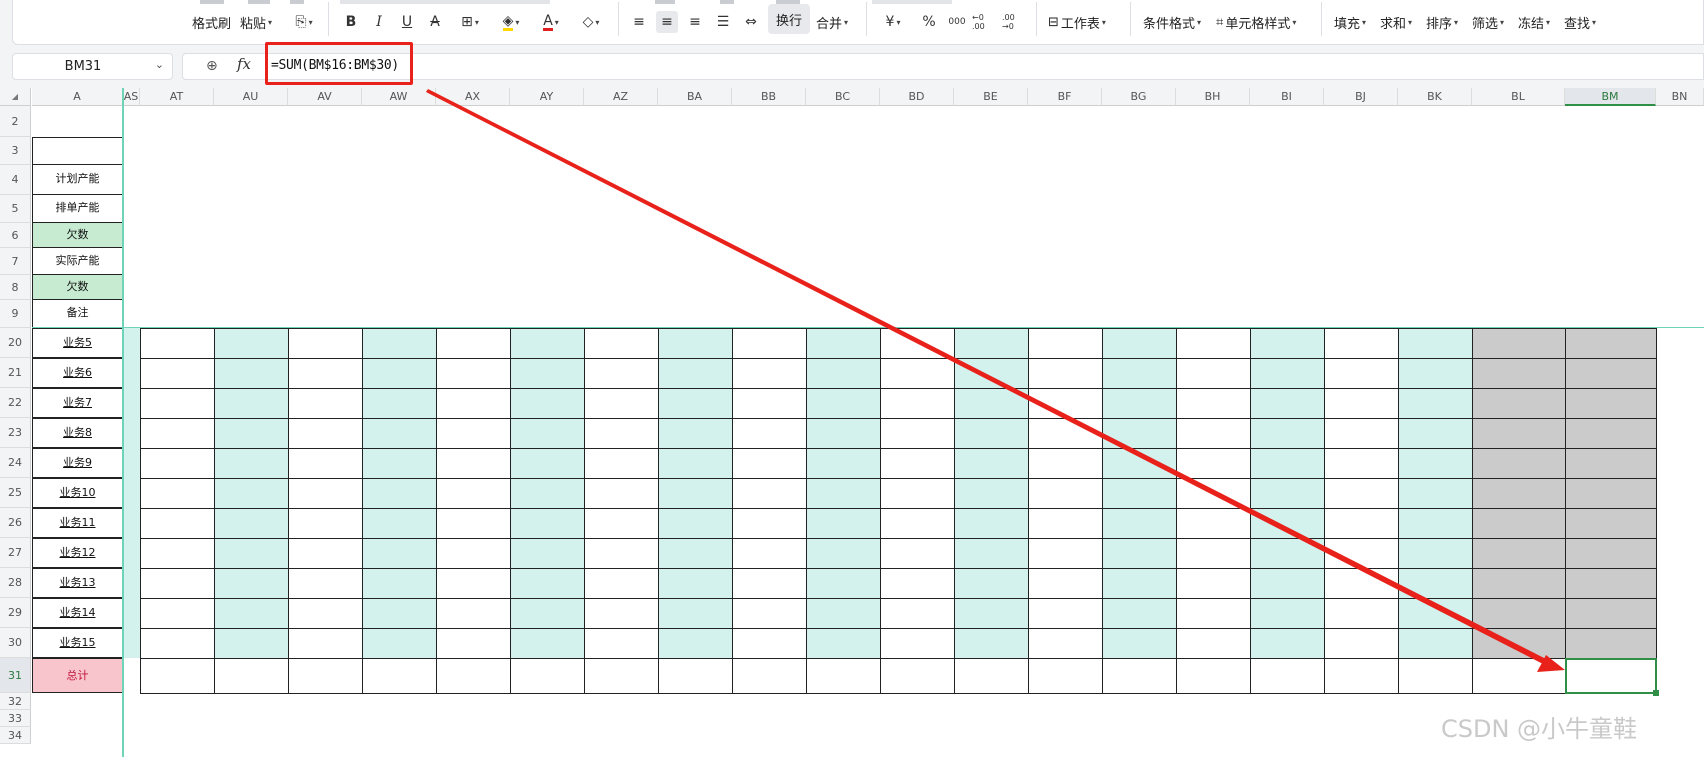 The image size is (1704, 757). I want to click on cell-BF31, so click(1065, 676).